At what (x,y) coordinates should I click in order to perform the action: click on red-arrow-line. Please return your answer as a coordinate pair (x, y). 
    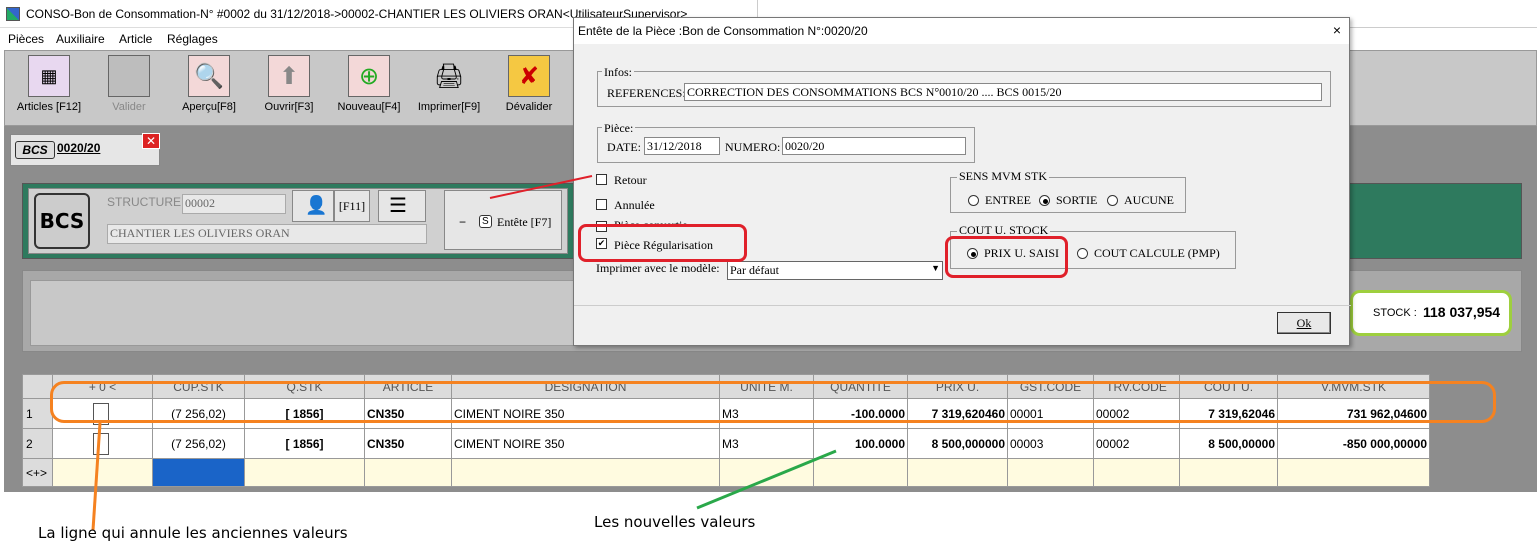
    Looking at the image, I should click on (541, 187).